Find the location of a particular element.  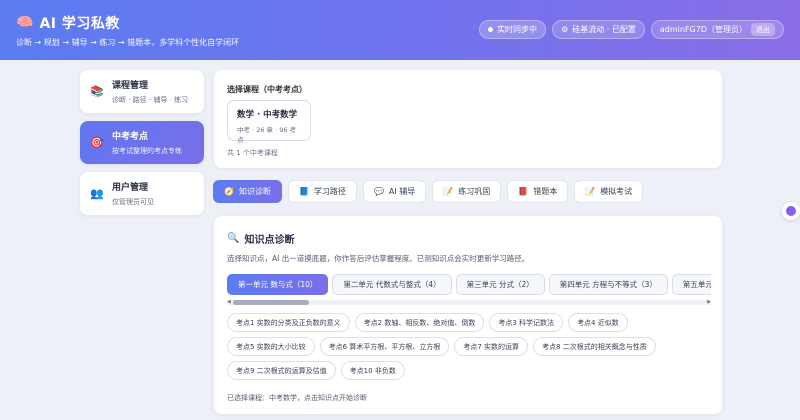

unit-tabs-scrollbar: ◀ ▶ is located at coordinates (469, 302).